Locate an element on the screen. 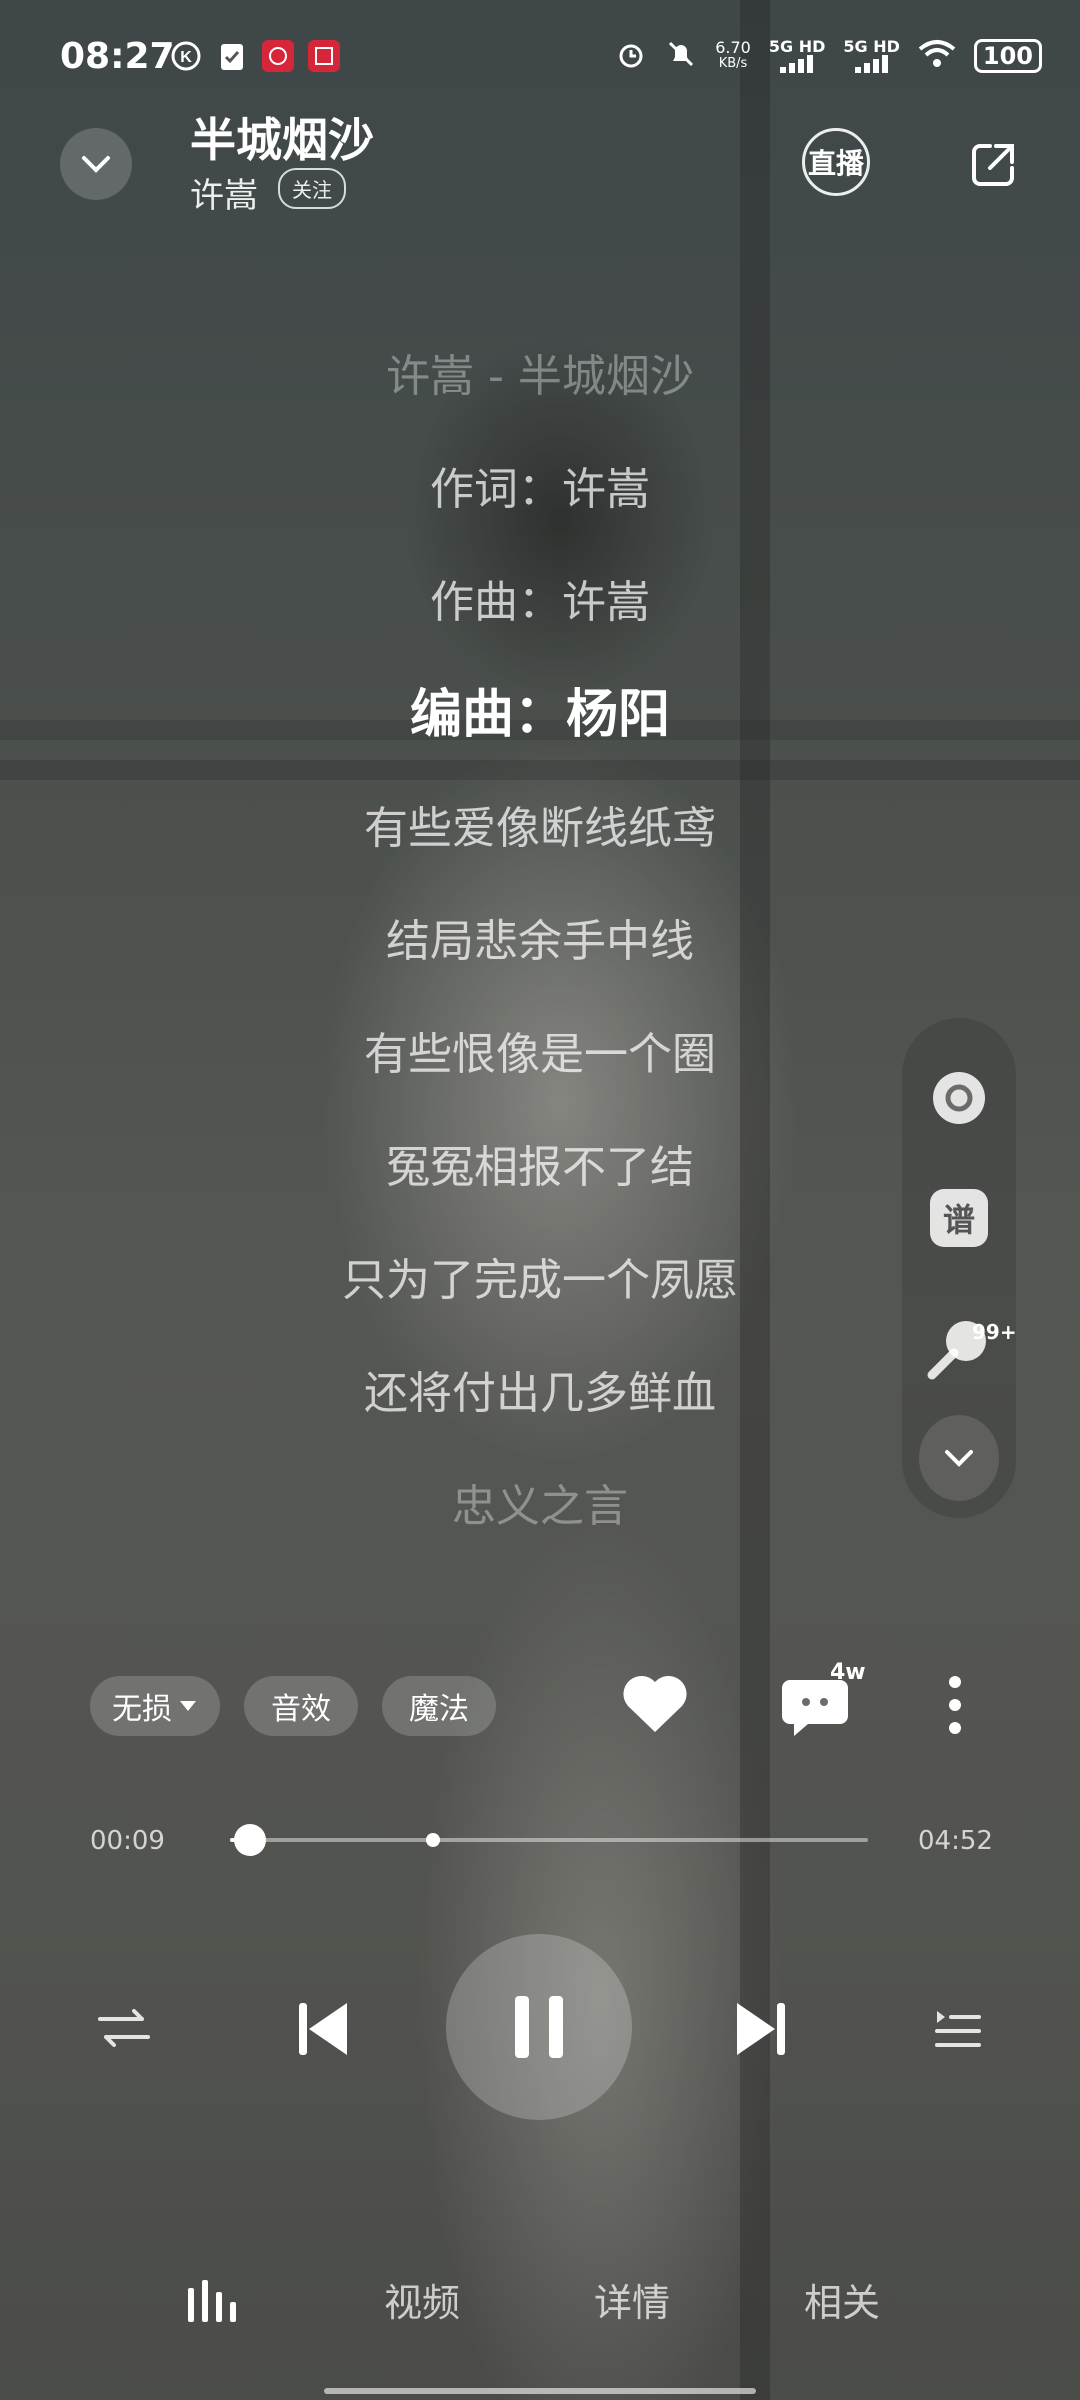 The height and width of the screenshot is (2400, 1080). sim1-label: 5G HD is located at coordinates (797, 46).